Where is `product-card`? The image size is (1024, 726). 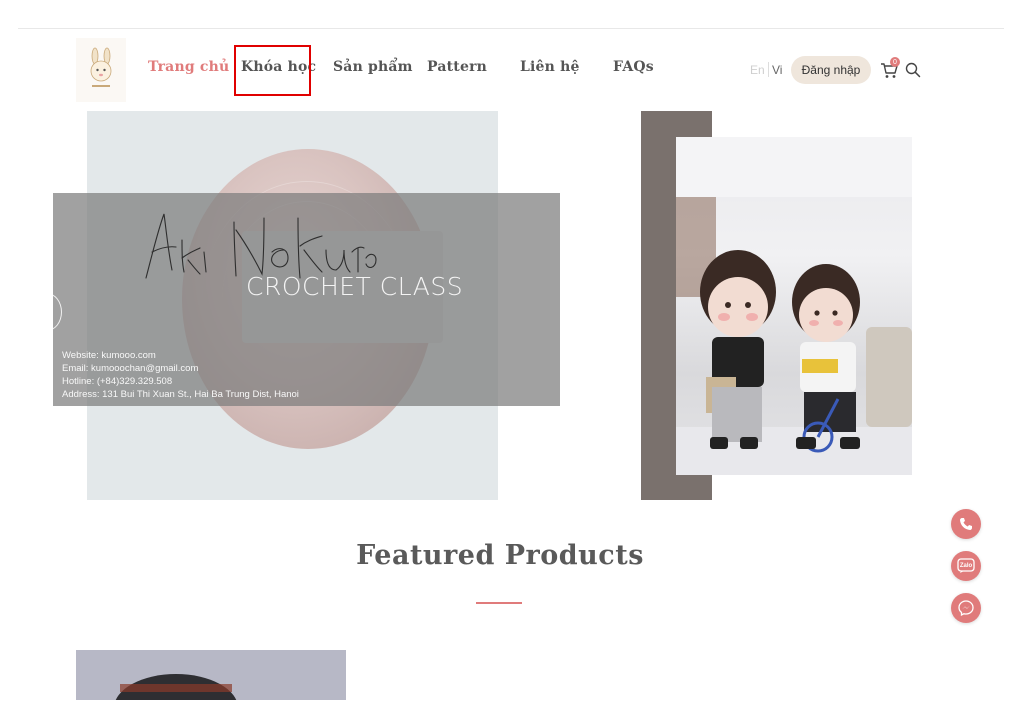 product-card is located at coordinates (211, 675).